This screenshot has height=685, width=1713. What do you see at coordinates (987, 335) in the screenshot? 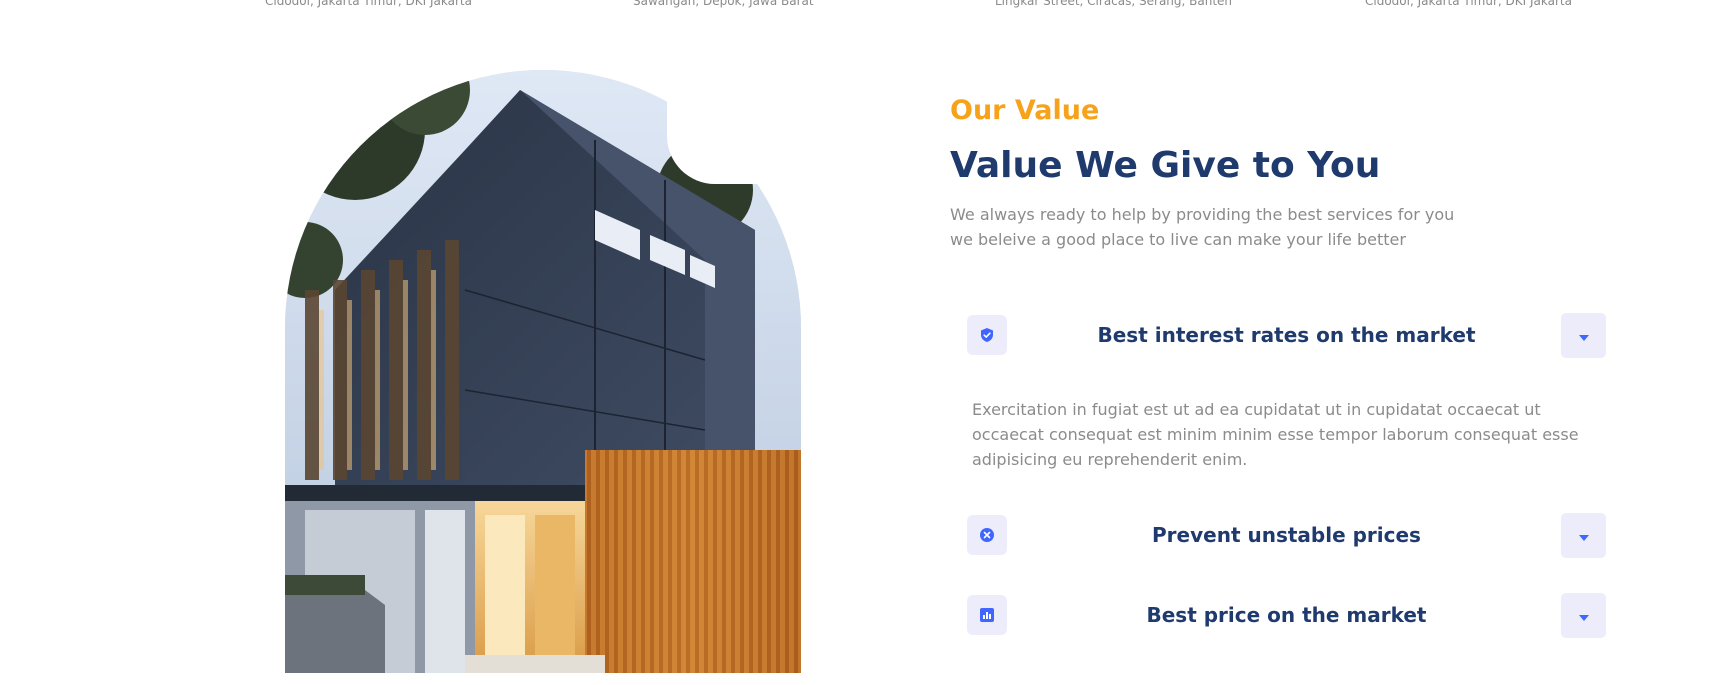
I see `shield-check-icon` at bounding box center [987, 335].